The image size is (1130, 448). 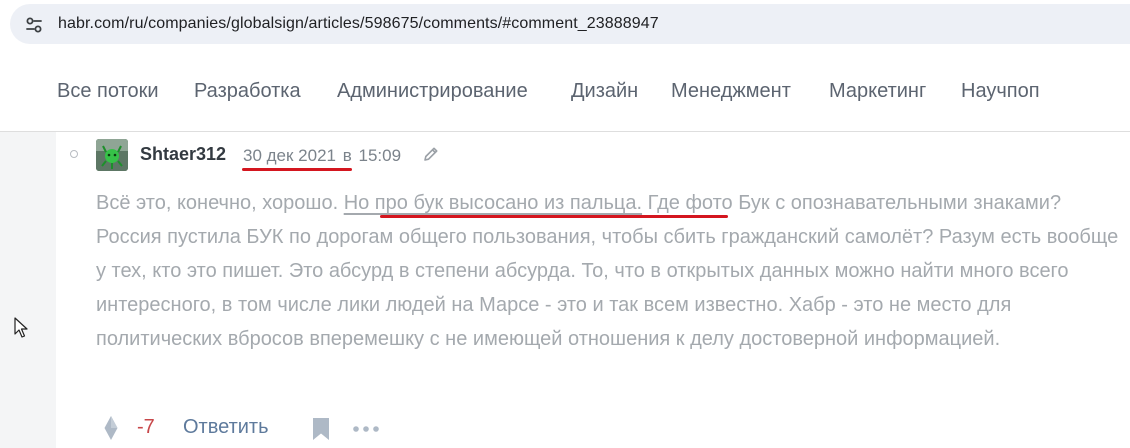 What do you see at coordinates (877, 91) in the screenshot?
I see `nav-item-marketing: Маркетинг` at bounding box center [877, 91].